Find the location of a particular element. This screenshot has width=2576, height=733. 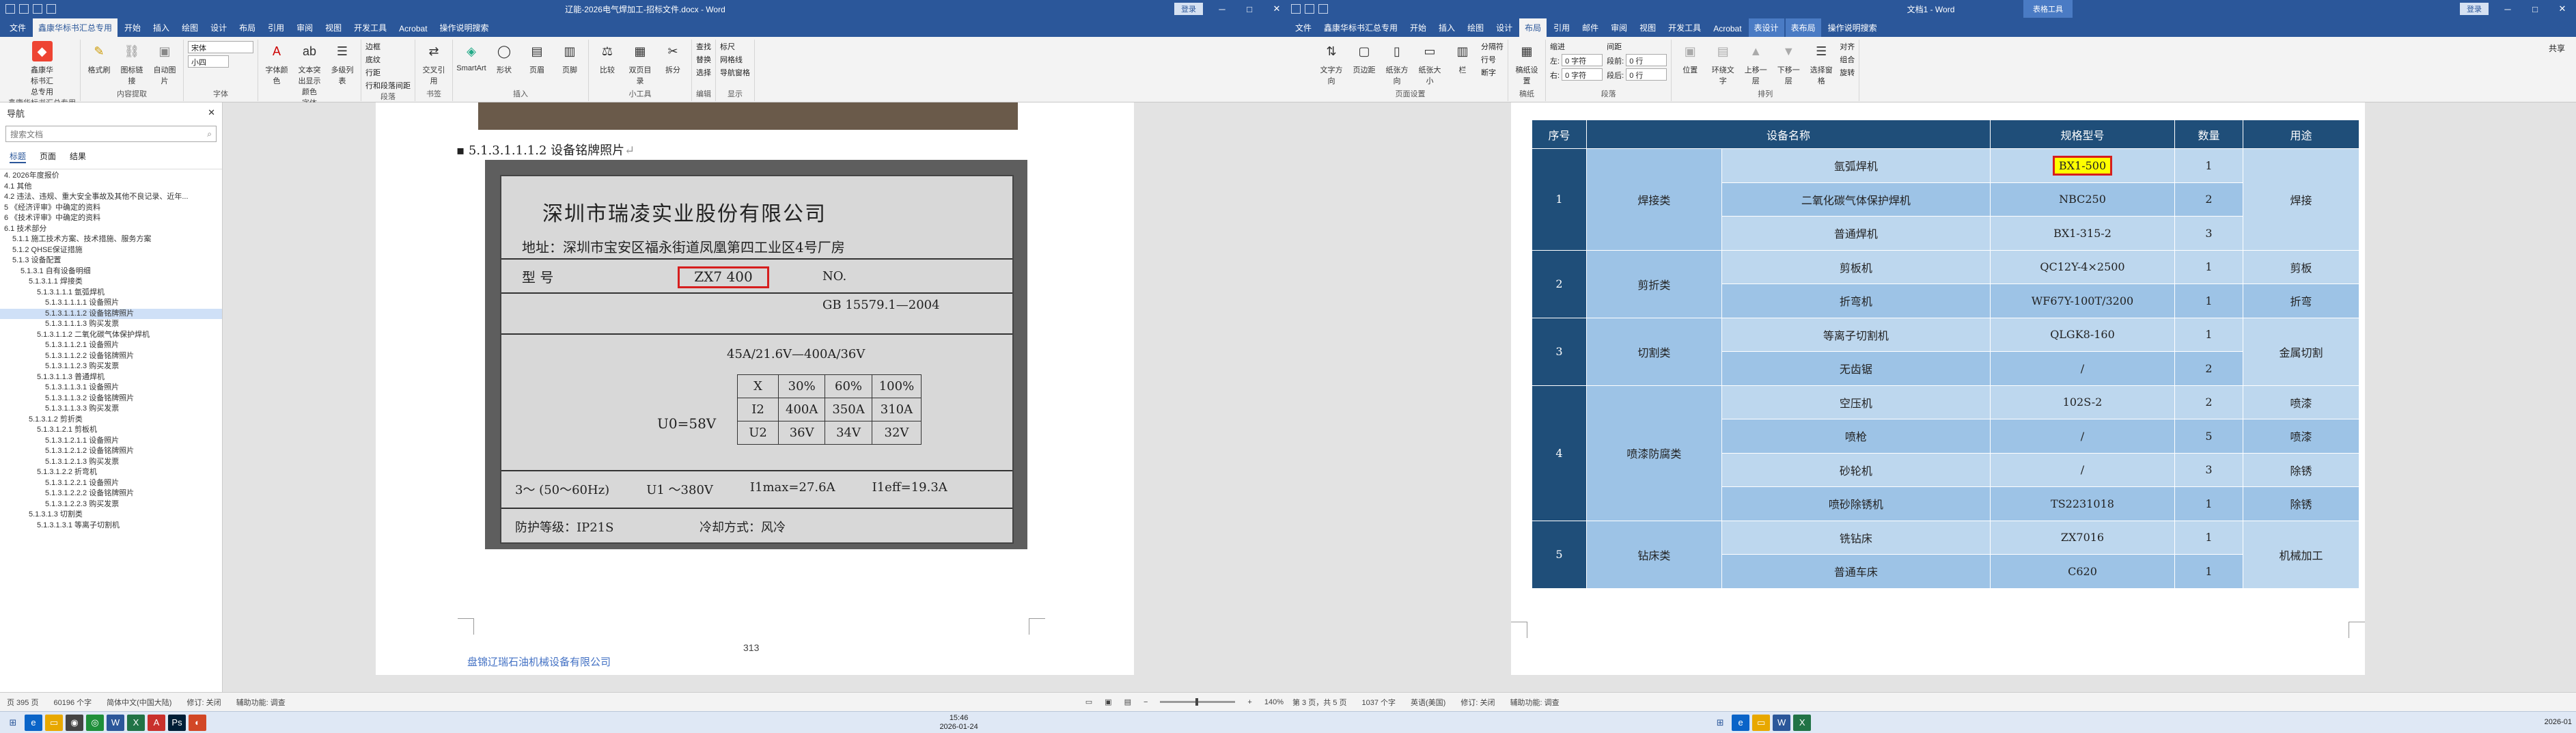

purpose-cell: 折弯 is located at coordinates (2301, 300).